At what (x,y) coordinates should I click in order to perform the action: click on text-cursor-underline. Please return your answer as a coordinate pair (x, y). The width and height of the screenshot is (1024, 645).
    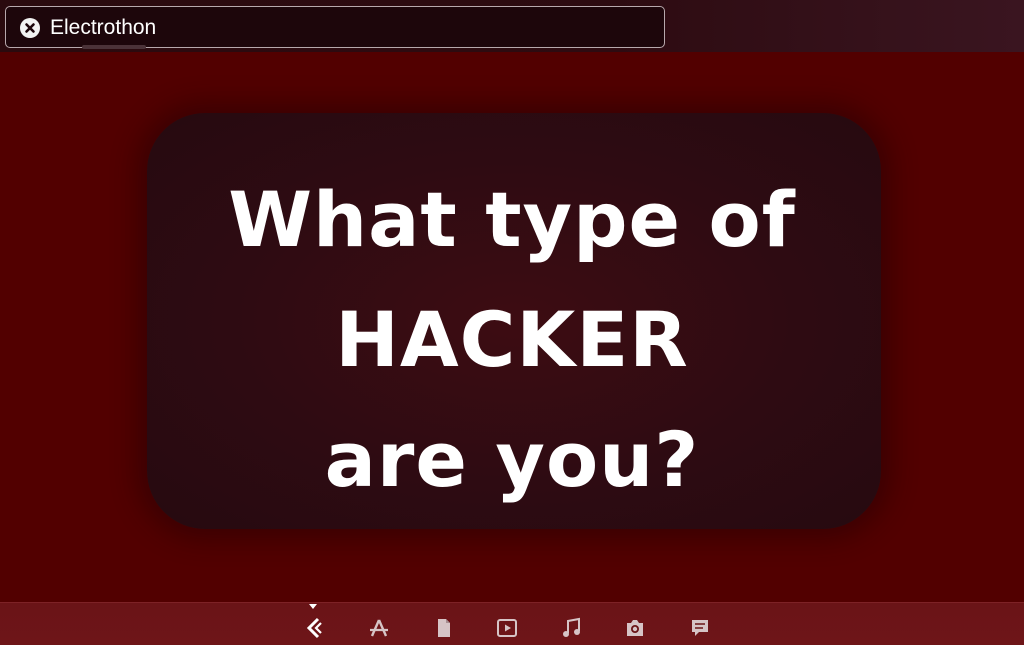
    Looking at the image, I should click on (114, 47).